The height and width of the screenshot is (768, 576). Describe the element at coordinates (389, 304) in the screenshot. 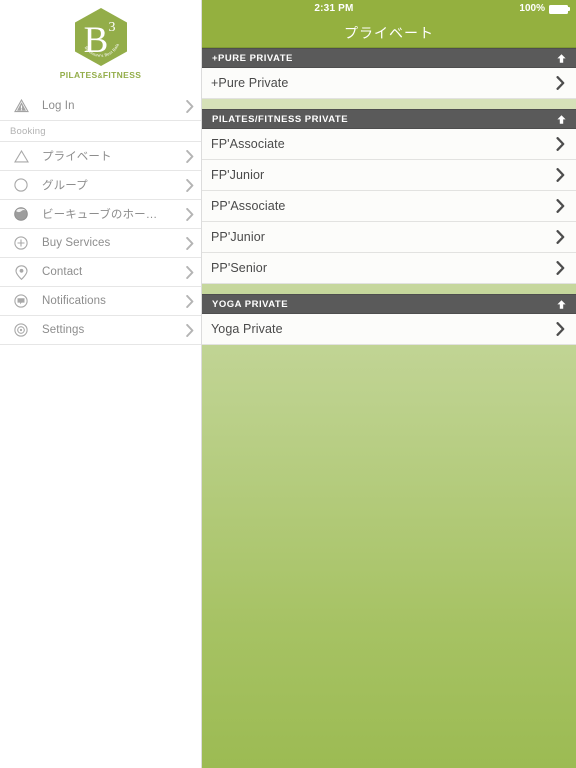

I see `section-header-yoga-private: YOGA PRIVATE` at that location.